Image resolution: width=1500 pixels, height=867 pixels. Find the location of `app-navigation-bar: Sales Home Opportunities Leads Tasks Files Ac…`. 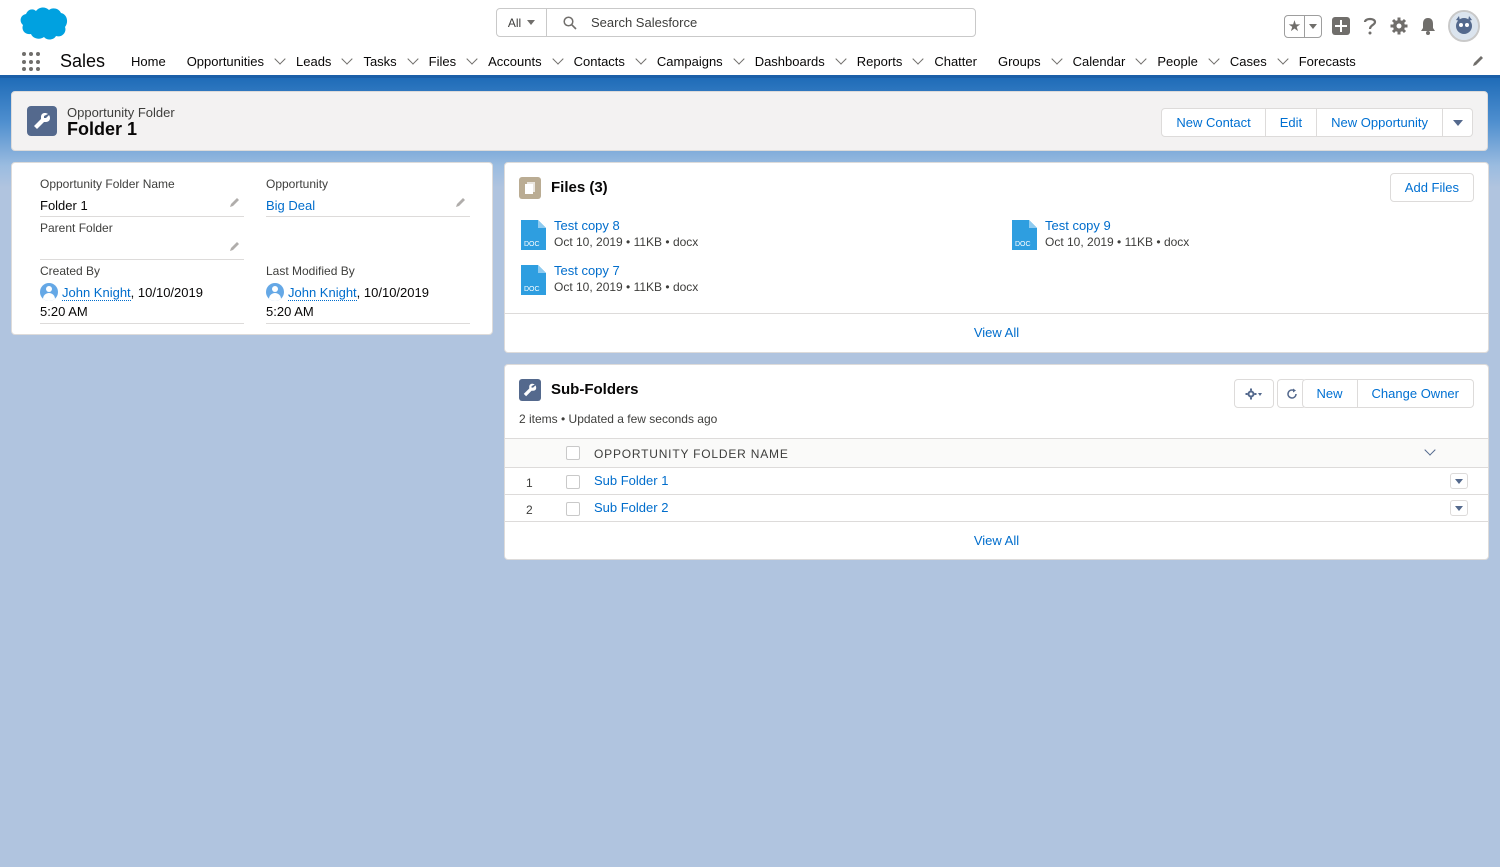

app-navigation-bar: Sales Home Opportunities Leads Tasks Files Ac… is located at coordinates (750, 61).